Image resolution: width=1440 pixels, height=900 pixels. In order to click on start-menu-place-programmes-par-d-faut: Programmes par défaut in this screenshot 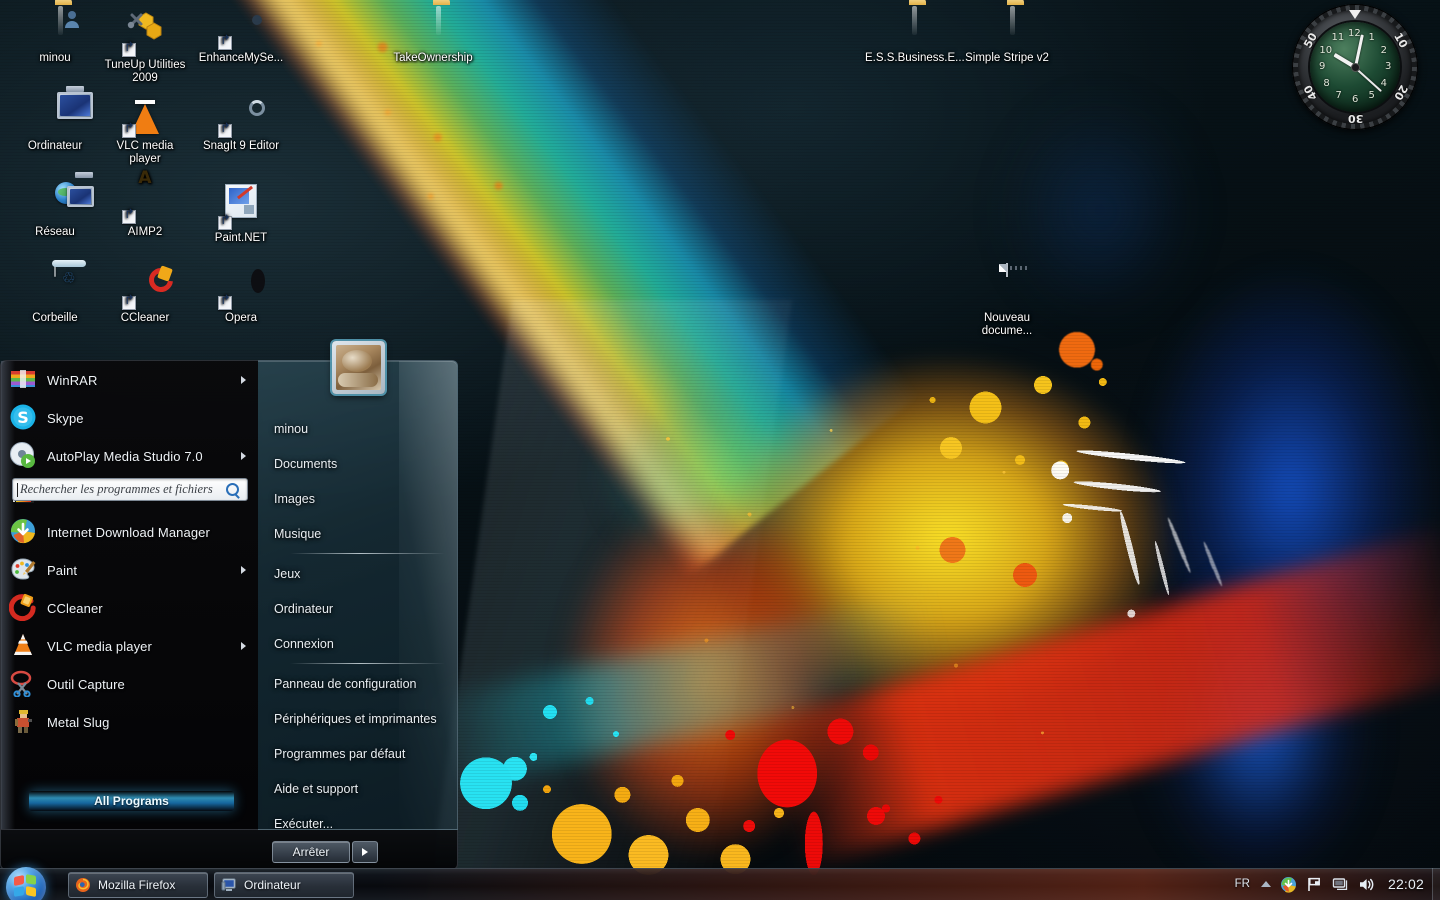, I will do `click(357, 753)`.